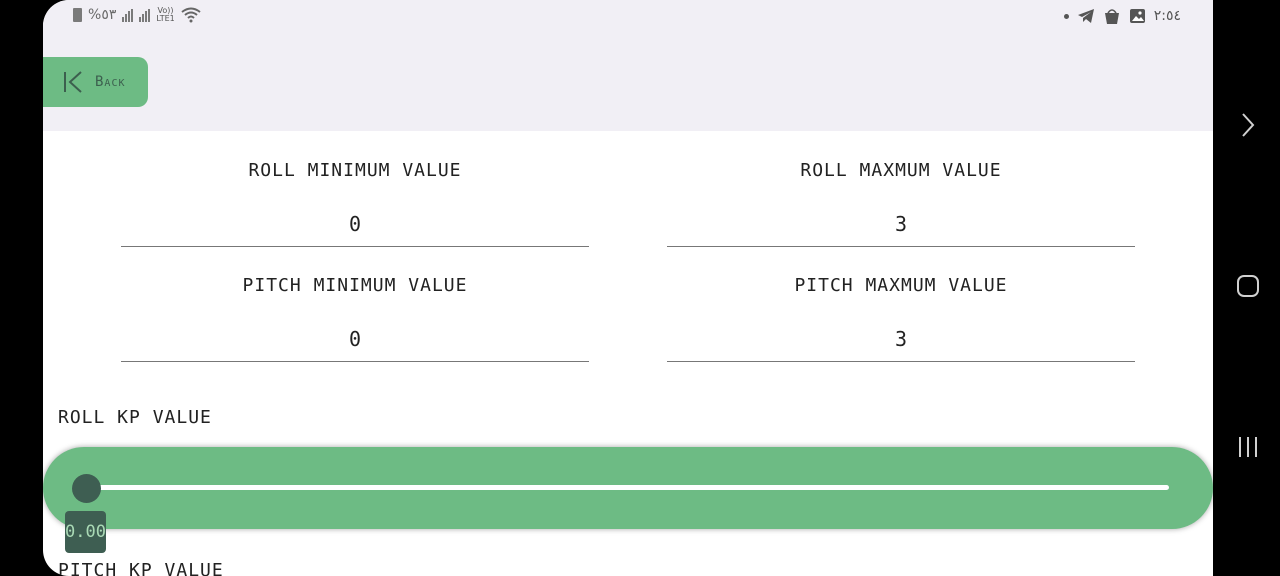 Image resolution: width=1280 pixels, height=576 pixels. I want to click on roll-kp-slider, so click(628, 488).